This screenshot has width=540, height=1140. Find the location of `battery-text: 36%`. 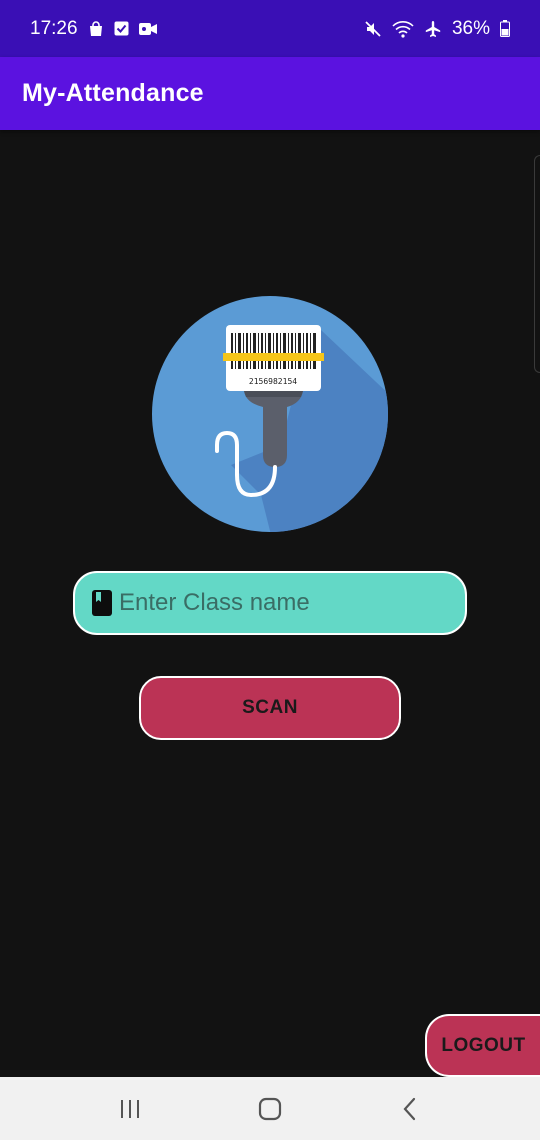

battery-text: 36% is located at coordinates (470, 28).